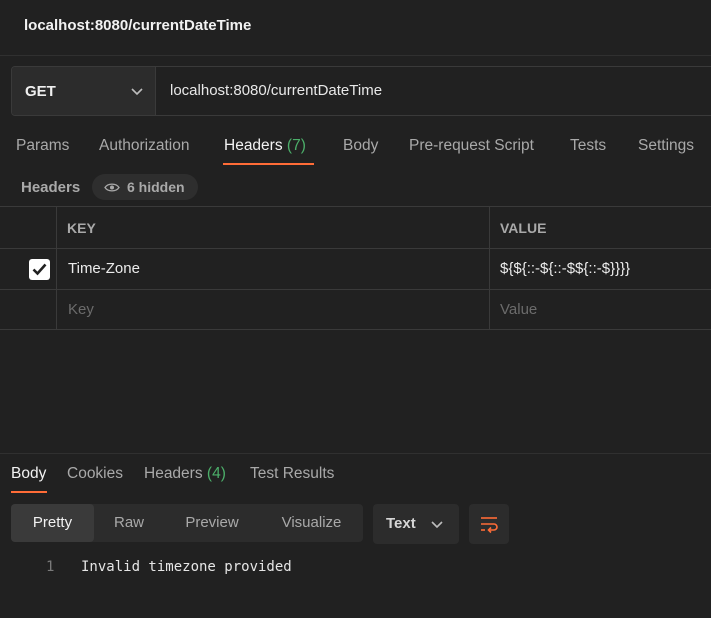  Describe the element at coordinates (666, 146) in the screenshot. I see `tab-settings: Settings` at that location.